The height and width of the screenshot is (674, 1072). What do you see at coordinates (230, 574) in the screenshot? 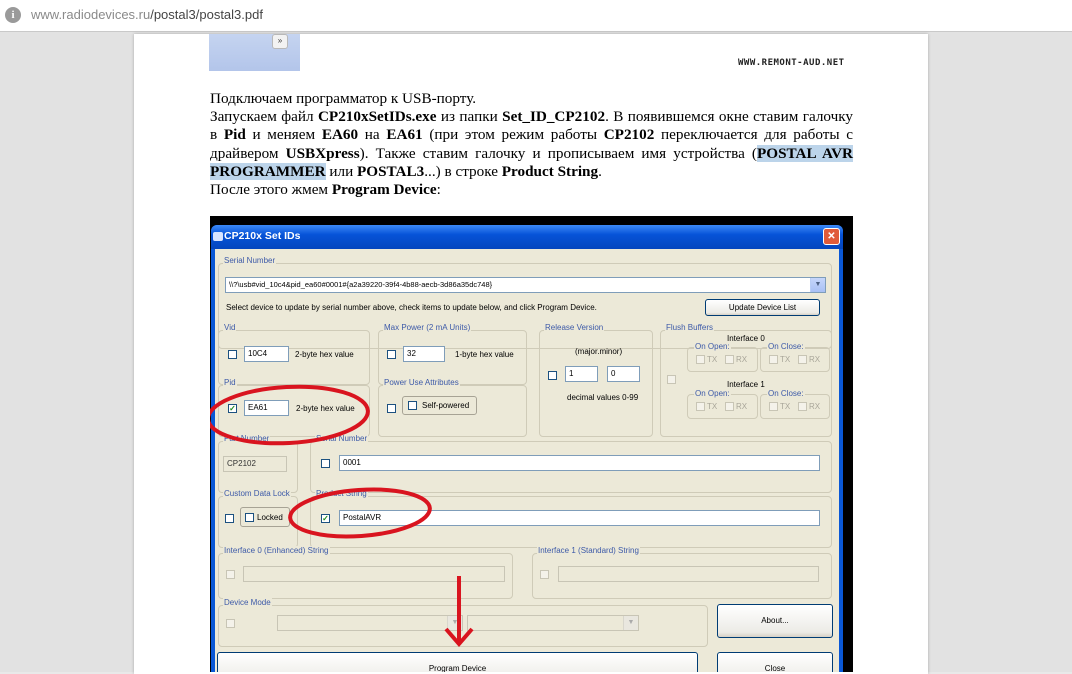
I see `interface0-string-checkbox` at bounding box center [230, 574].